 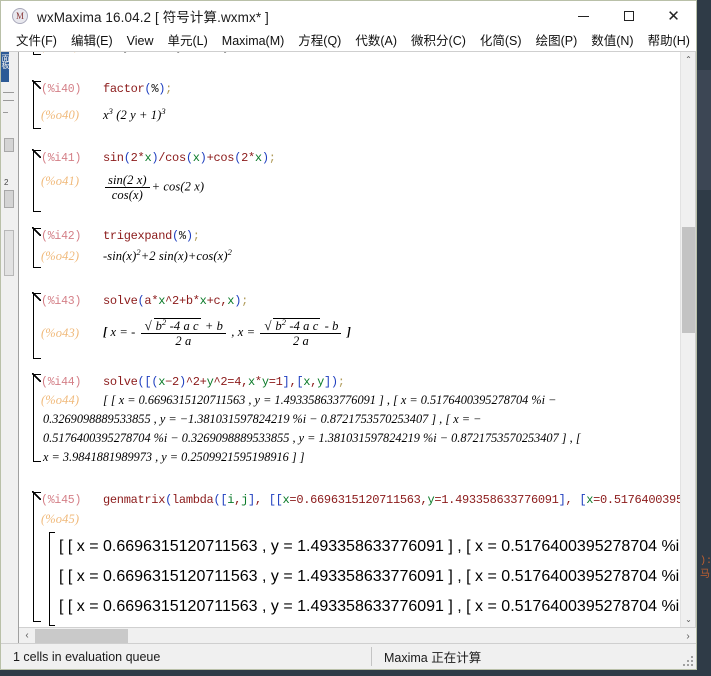 What do you see at coordinates (688, 661) in the screenshot?
I see `resize-grip` at bounding box center [688, 661].